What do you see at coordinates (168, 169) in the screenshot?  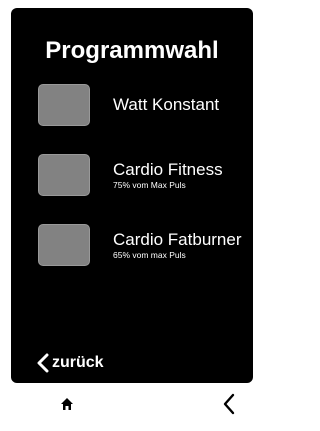 I see `program-title: Cardio Fitness` at bounding box center [168, 169].